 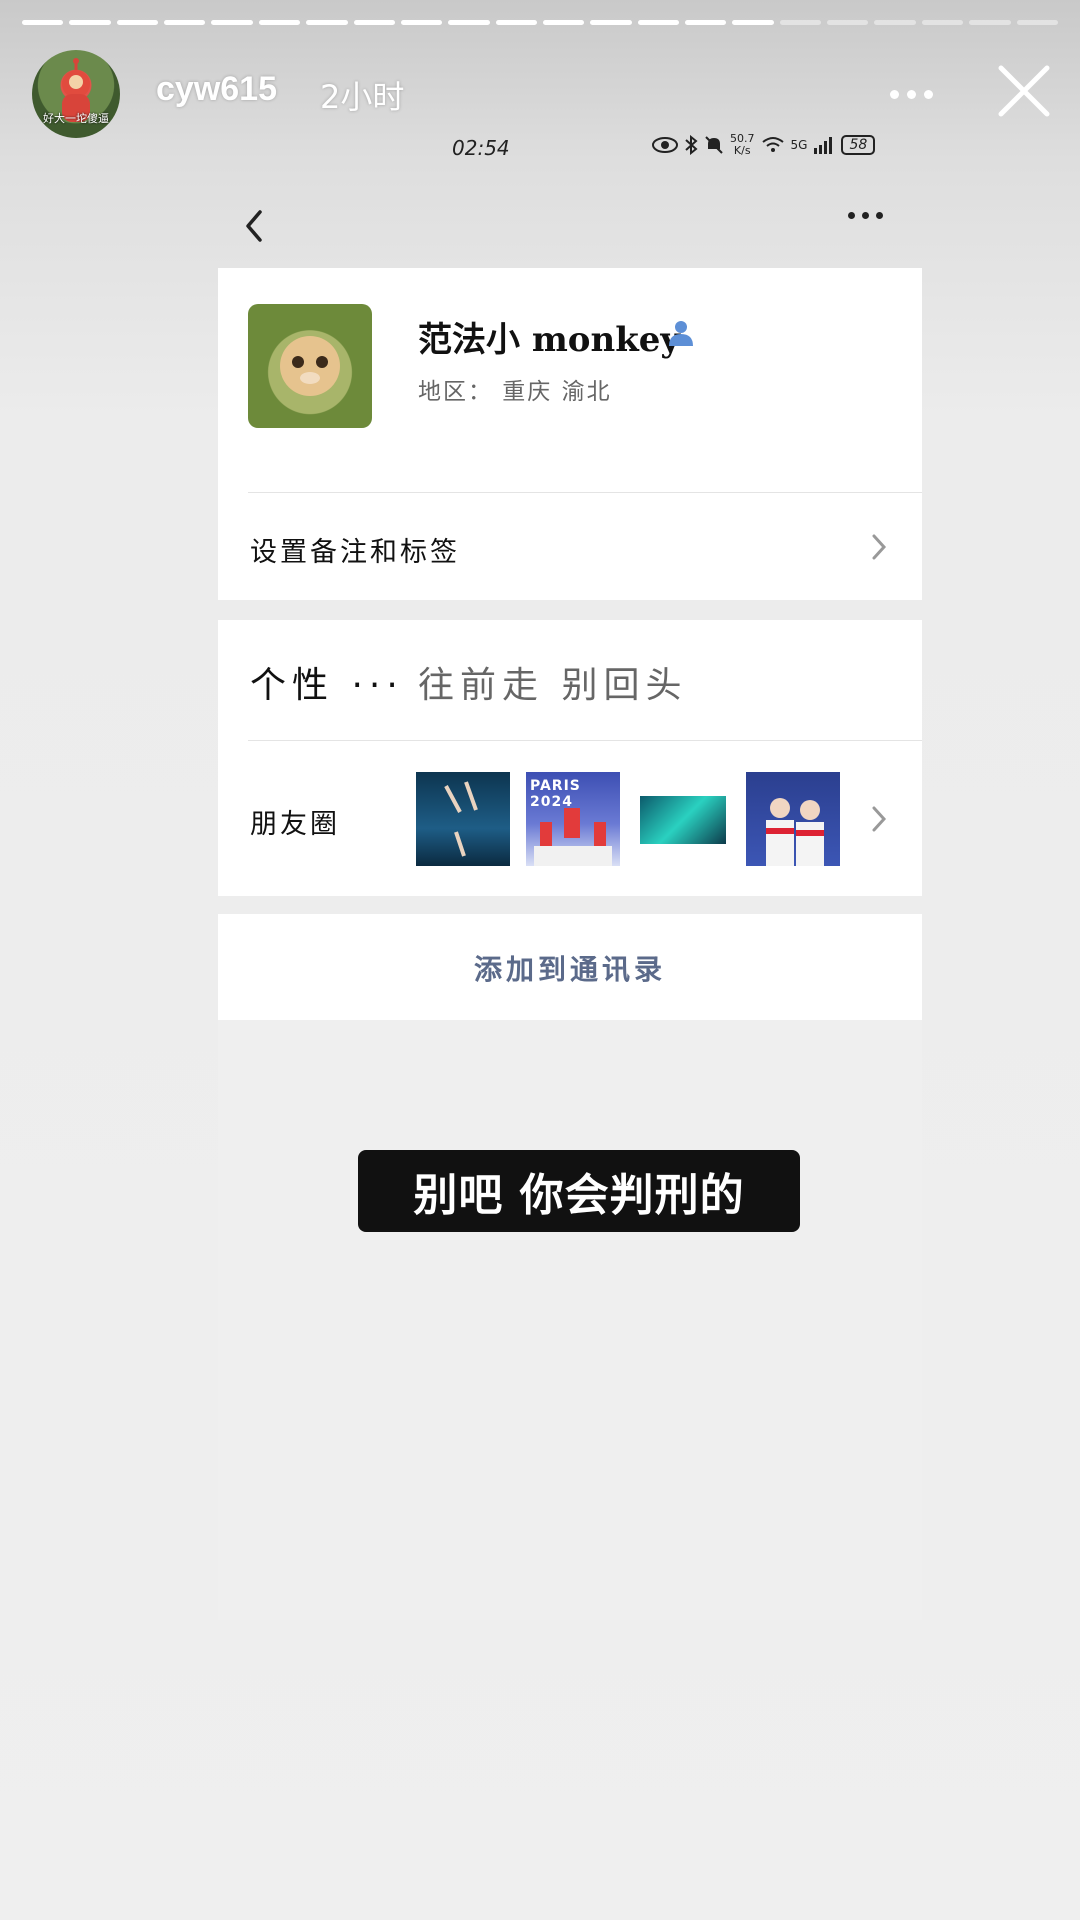 What do you see at coordinates (540, 23) in the screenshot?
I see `story-progress-bar` at bounding box center [540, 23].